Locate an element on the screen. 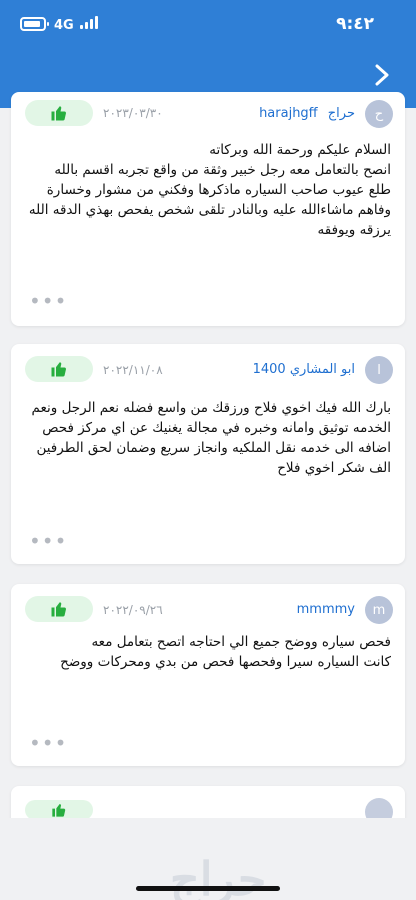 Image resolution: width=416 pixels, height=900 pixels. avatar: ح is located at coordinates (379, 114).